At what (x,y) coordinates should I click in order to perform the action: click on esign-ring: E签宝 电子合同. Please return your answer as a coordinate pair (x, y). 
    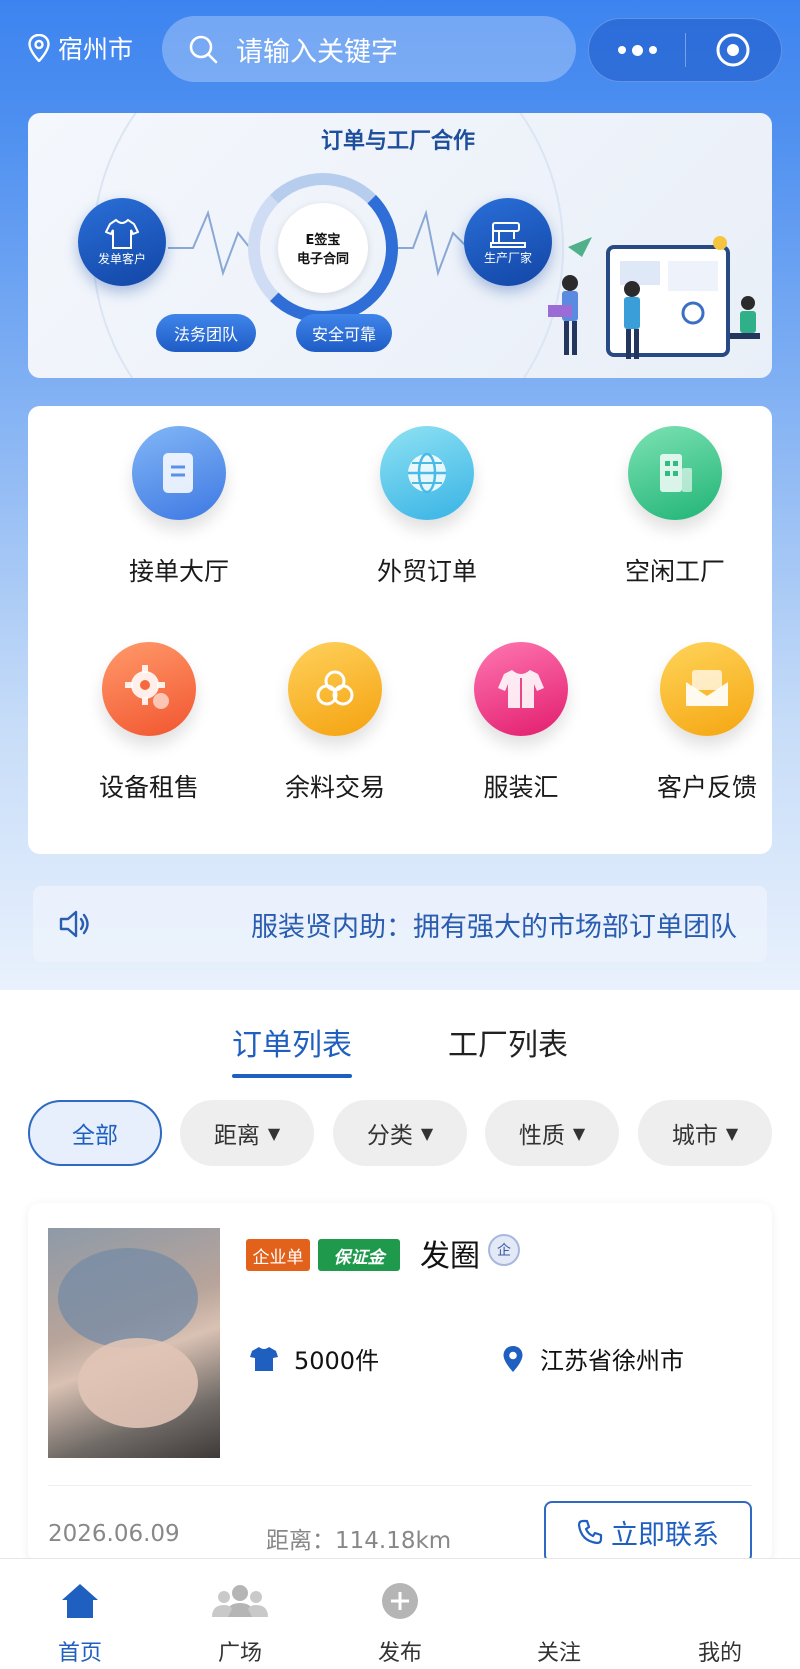
    Looking at the image, I should click on (323, 248).